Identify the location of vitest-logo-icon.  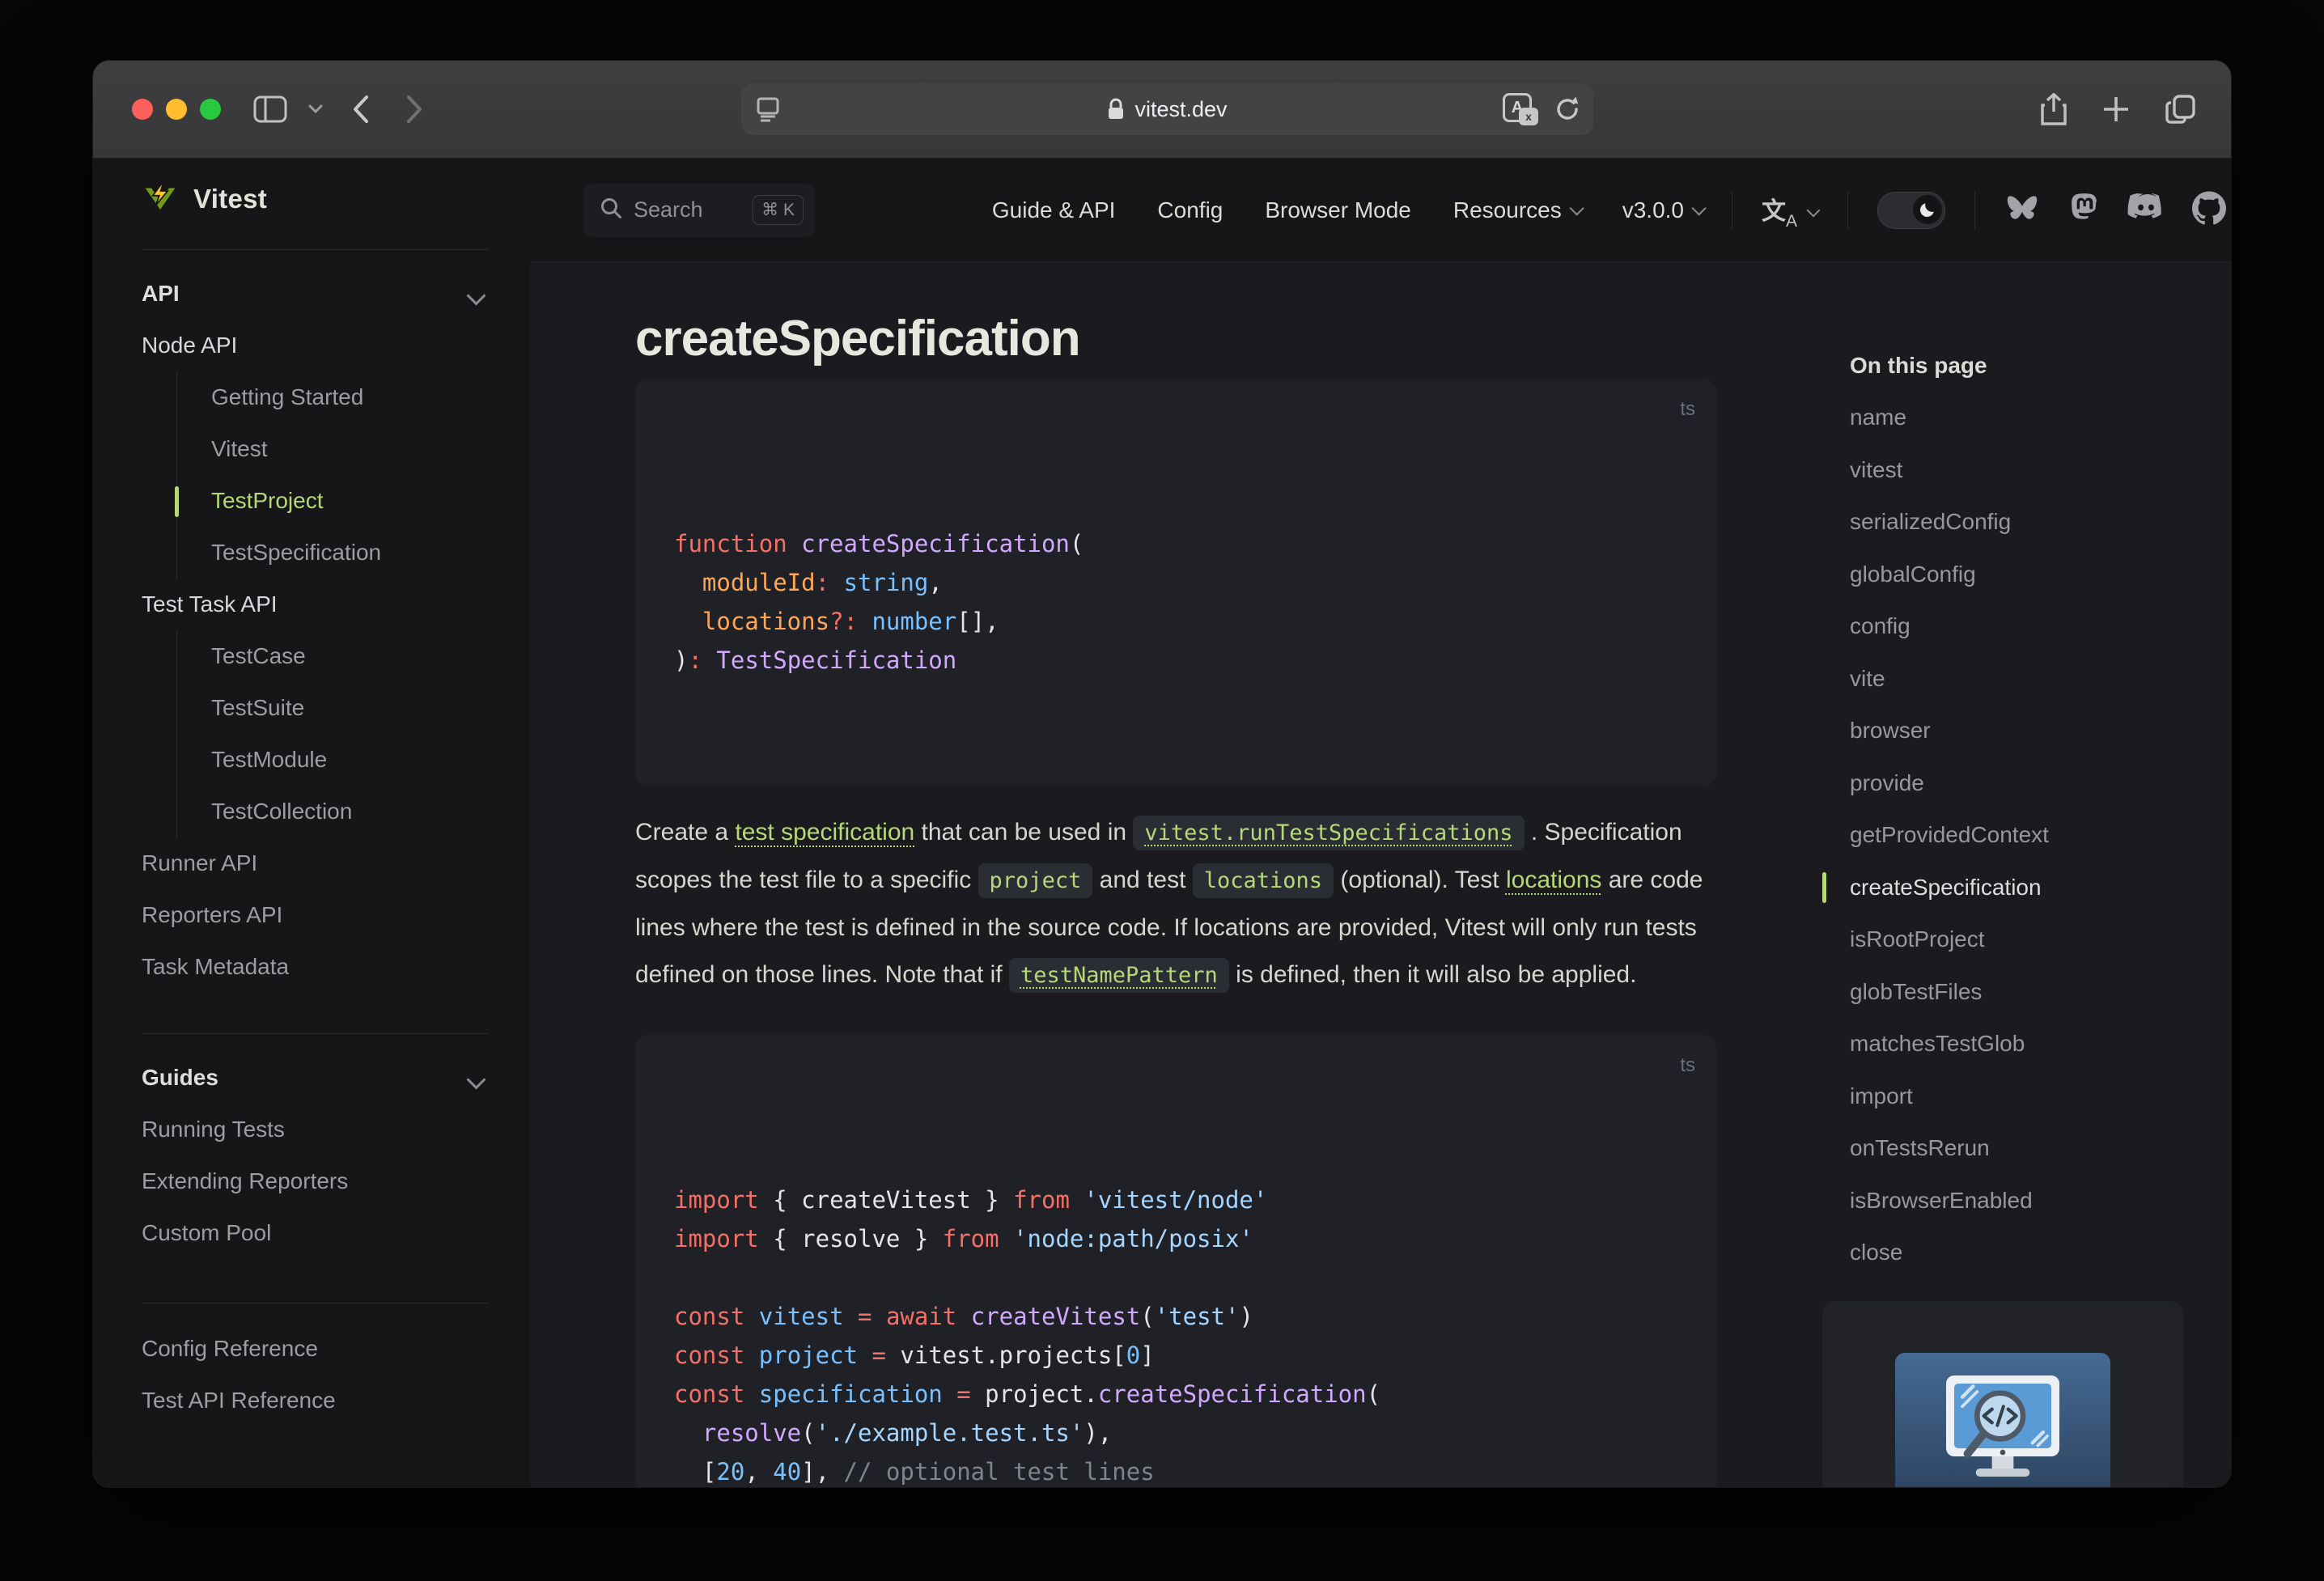
(161, 199).